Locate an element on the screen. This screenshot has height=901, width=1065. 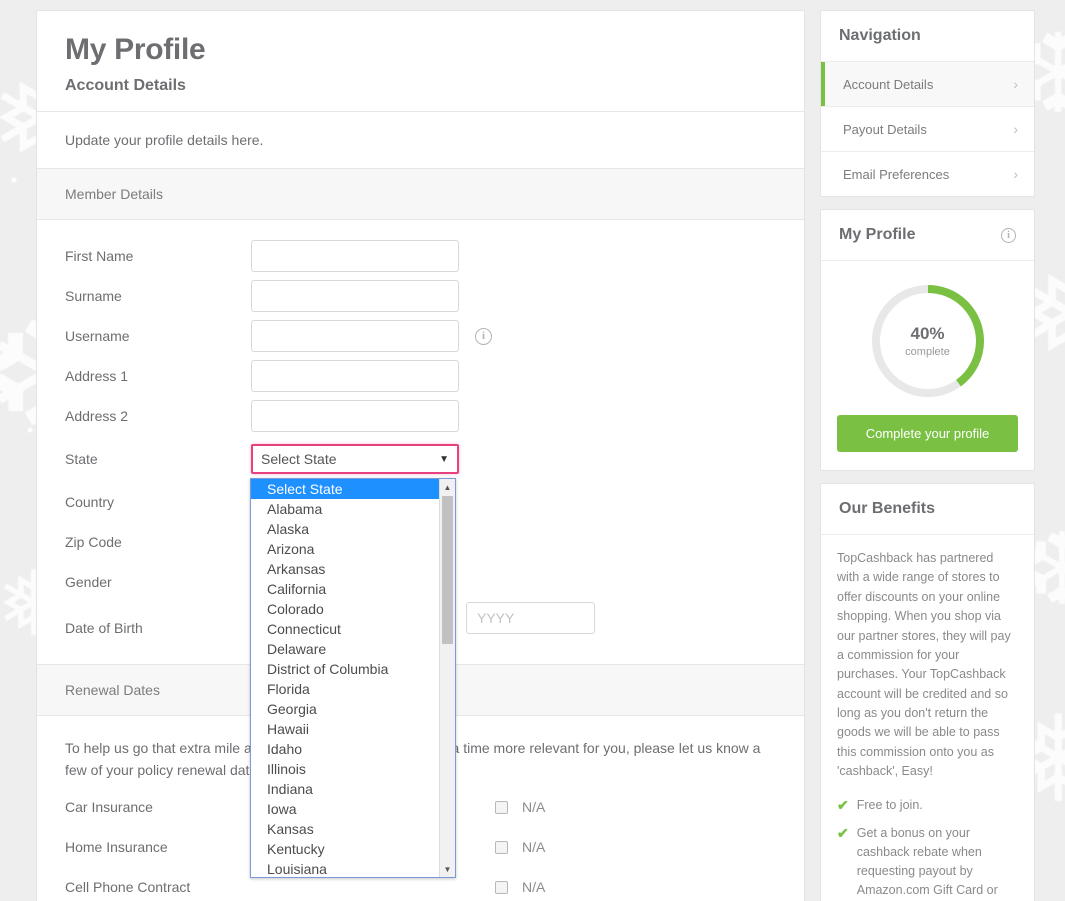
state-option: Idaho is located at coordinates (346, 749).